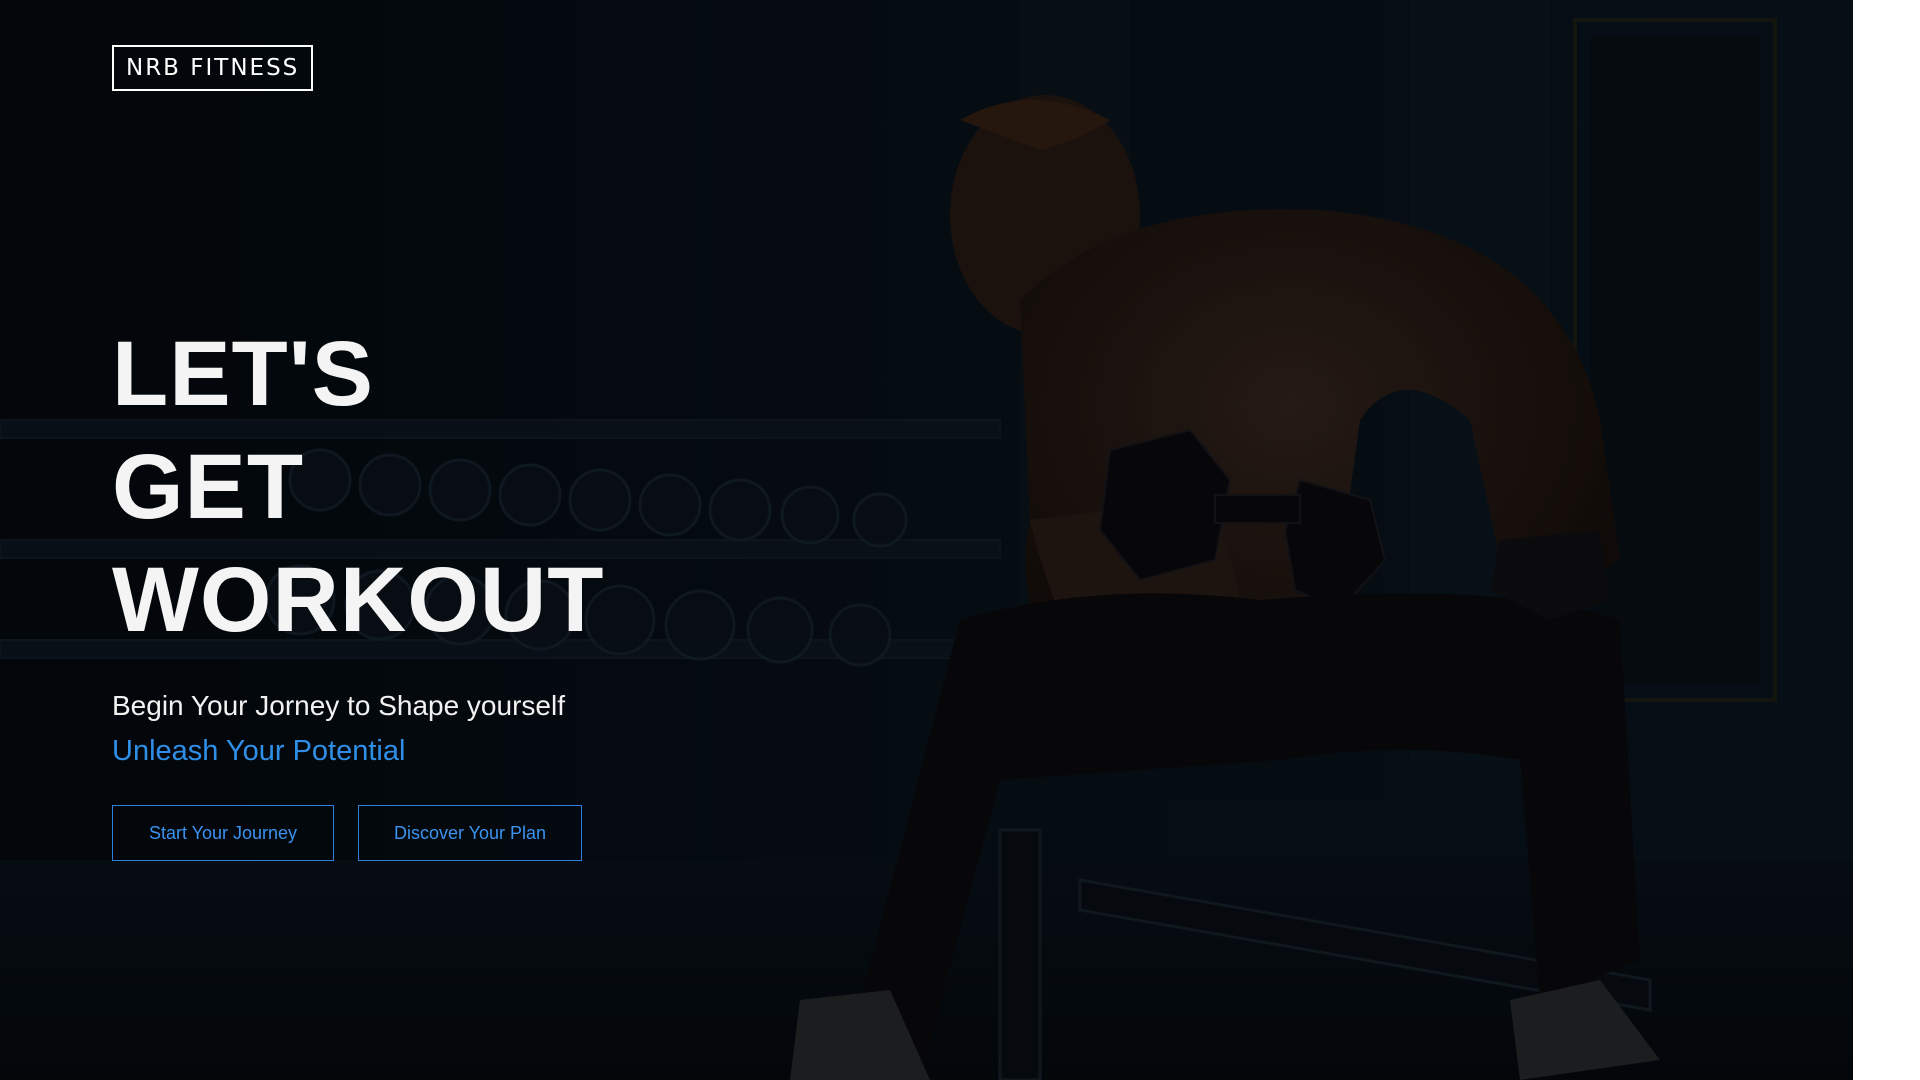 This screenshot has width=1920, height=1080. Describe the element at coordinates (213, 68) in the screenshot. I see `brand-logo: NRB FITNESS` at that location.